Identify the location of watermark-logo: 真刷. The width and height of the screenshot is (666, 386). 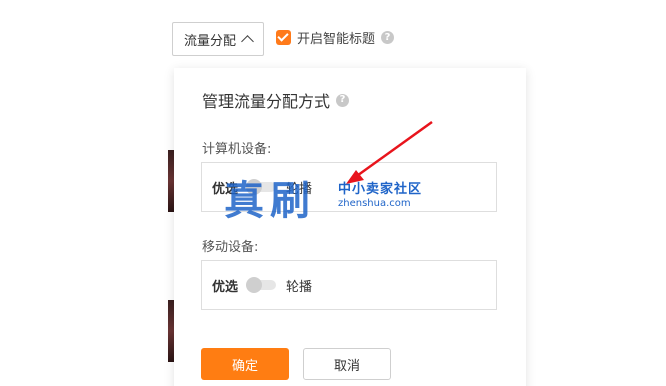
(270, 200).